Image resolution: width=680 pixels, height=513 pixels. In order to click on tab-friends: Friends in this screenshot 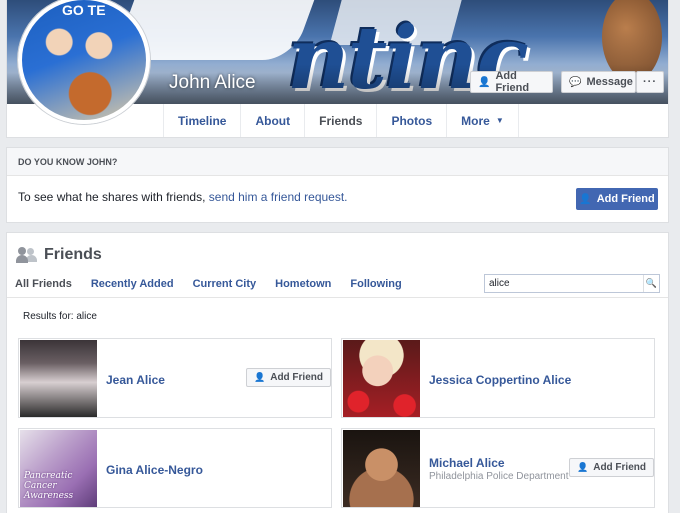, I will do `click(340, 120)`.